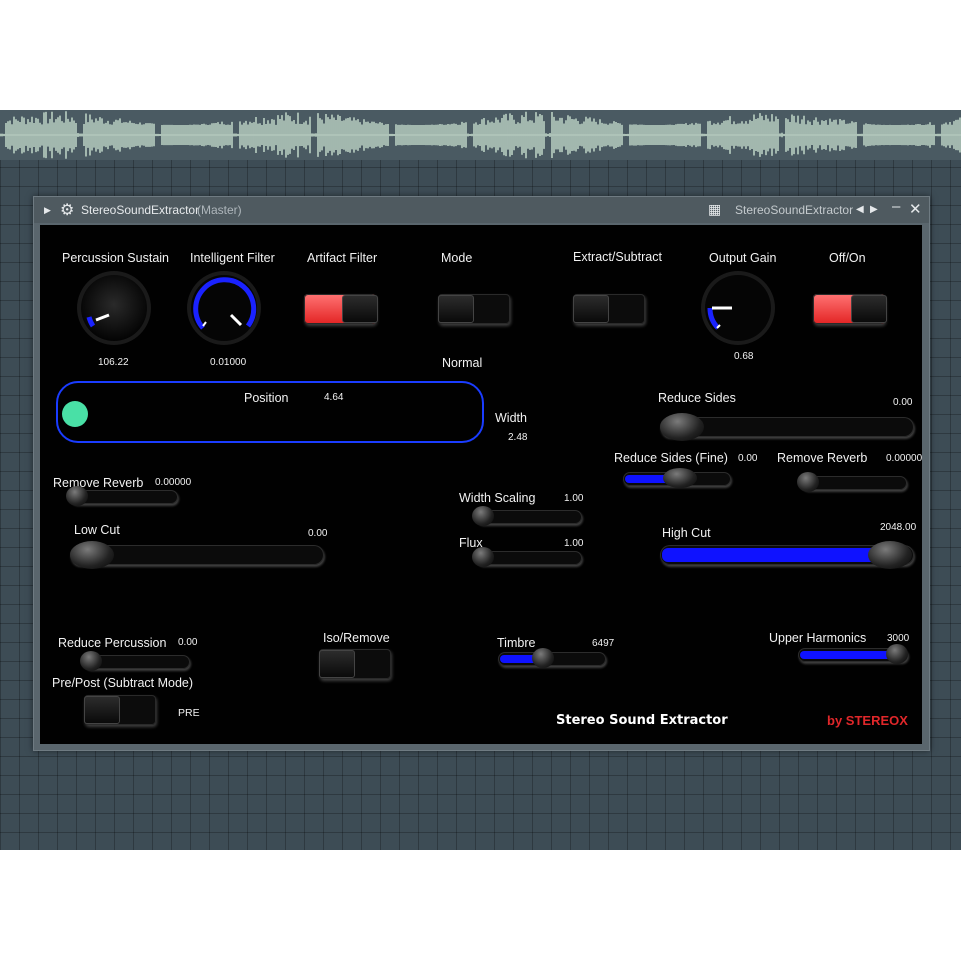  I want to click on reduce-sides-value: 0.00, so click(903, 402).